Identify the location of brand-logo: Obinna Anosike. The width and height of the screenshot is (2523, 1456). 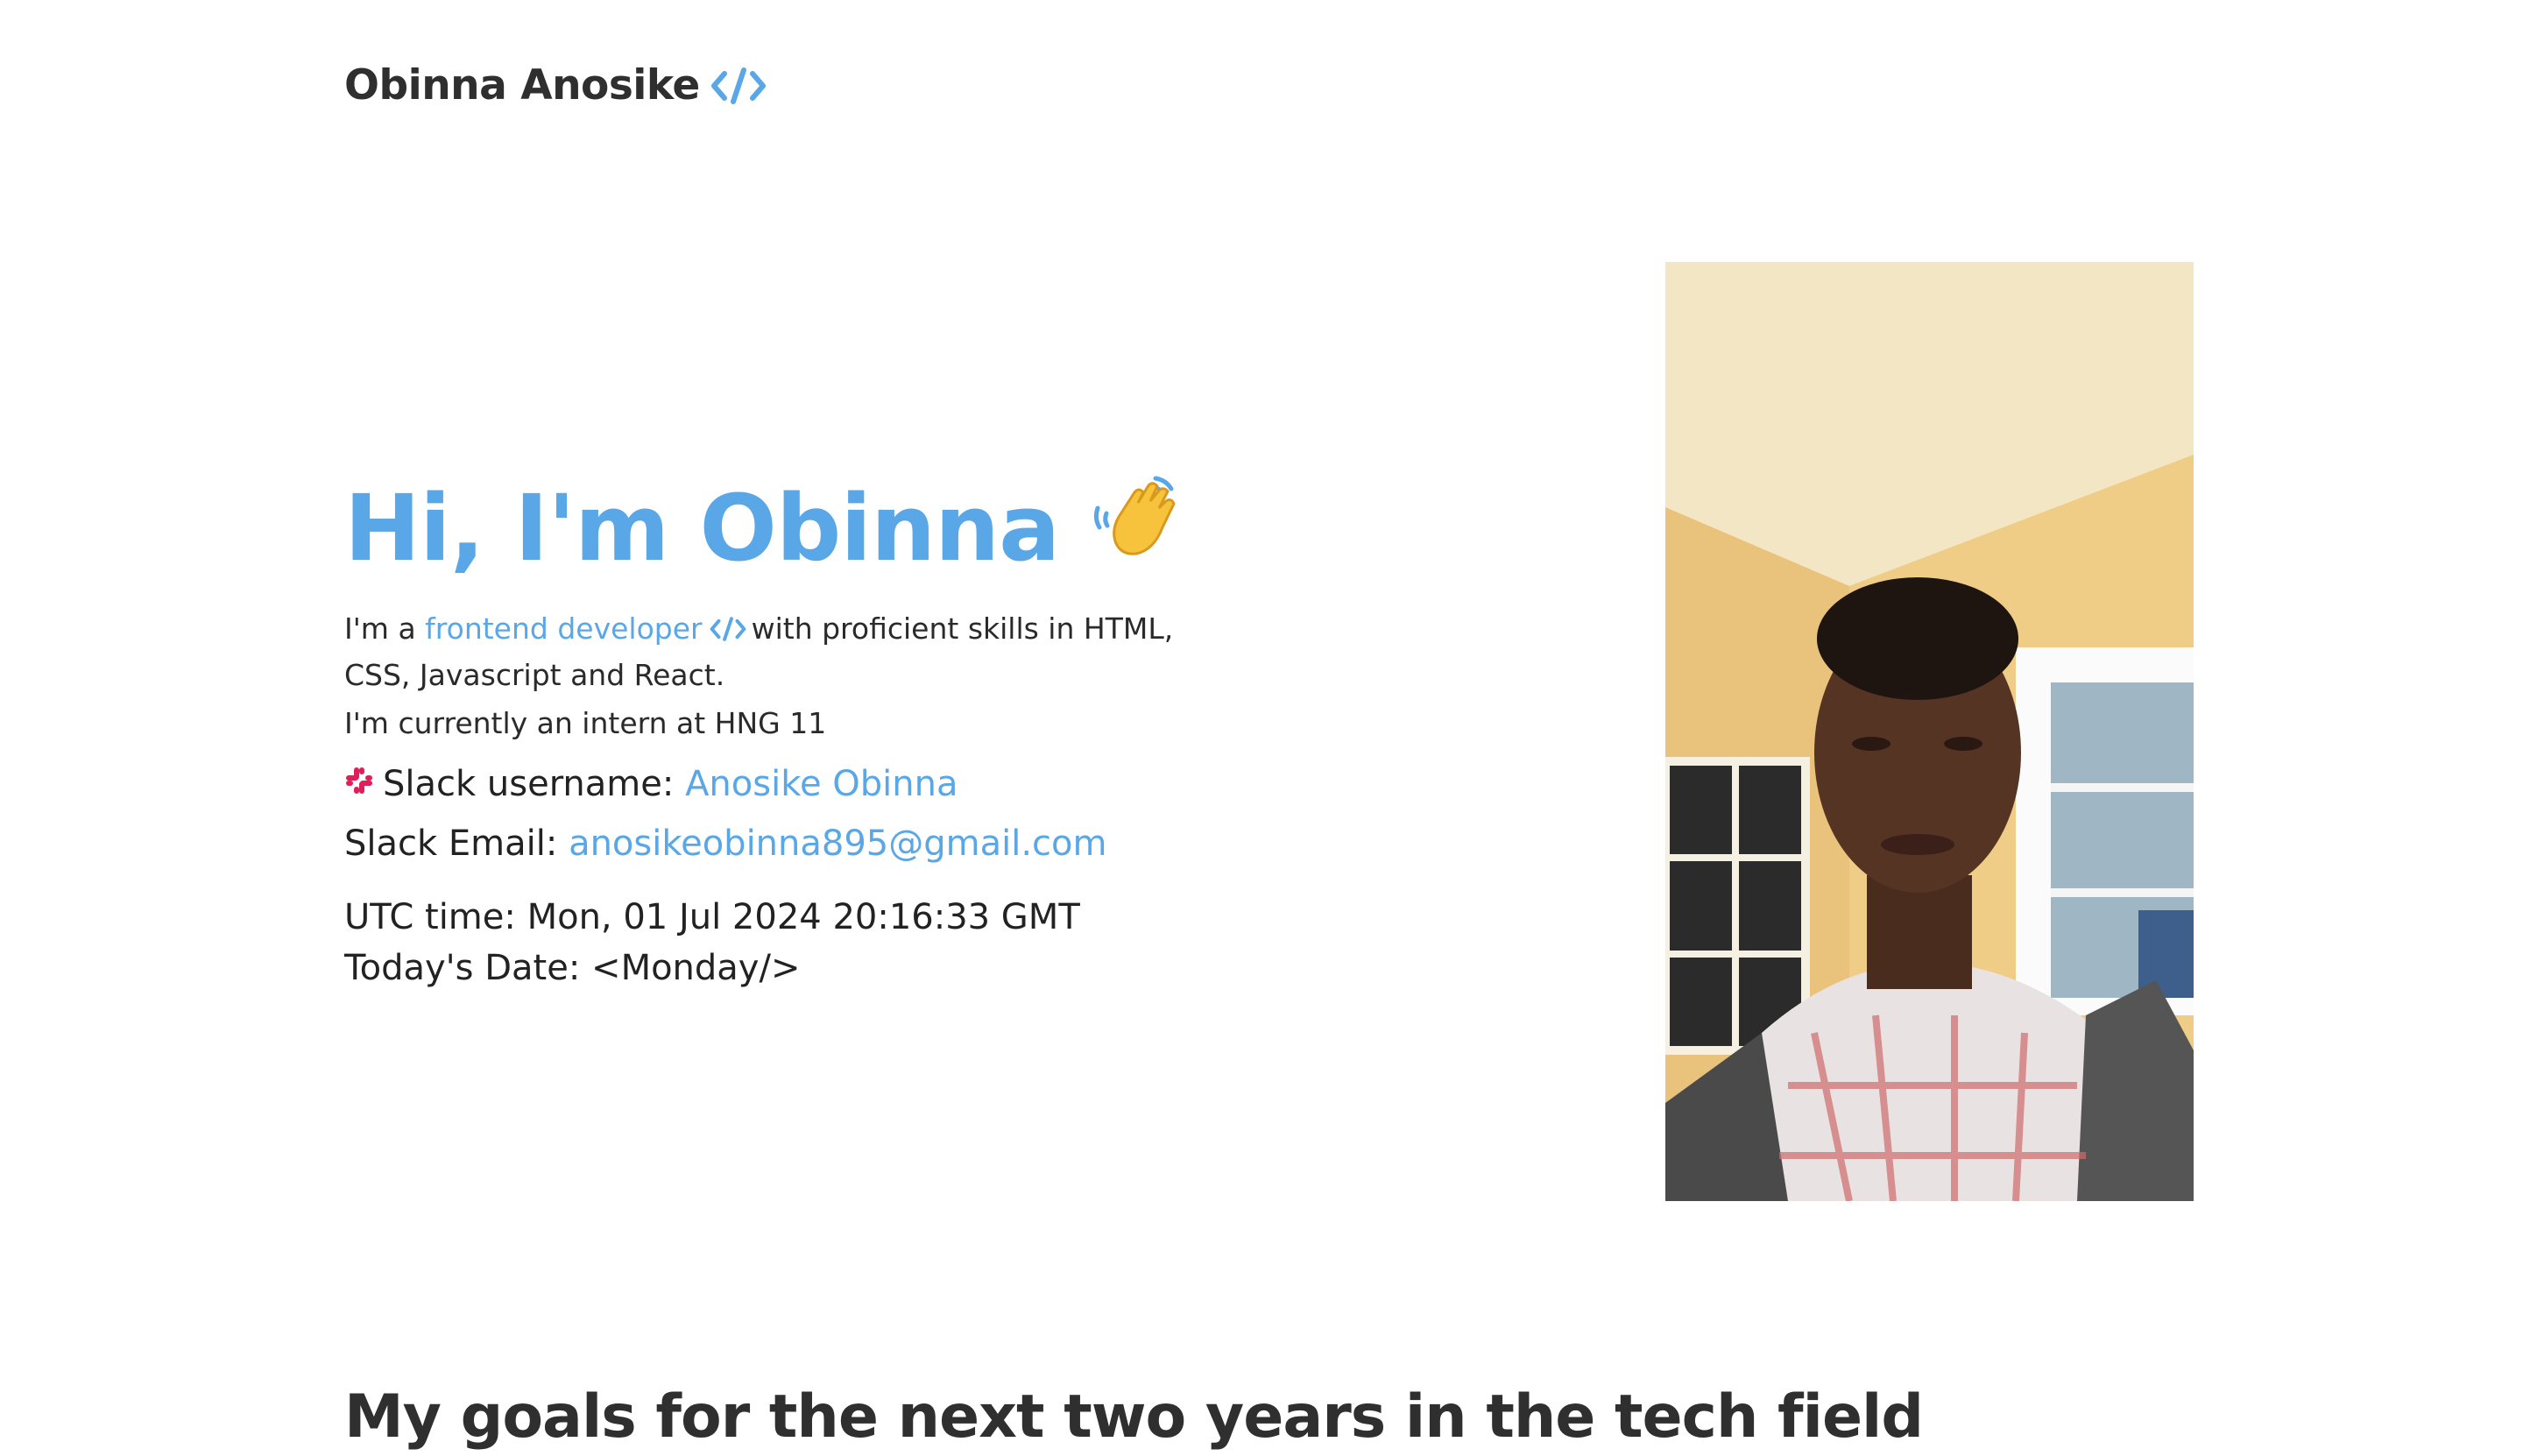
(555, 85).